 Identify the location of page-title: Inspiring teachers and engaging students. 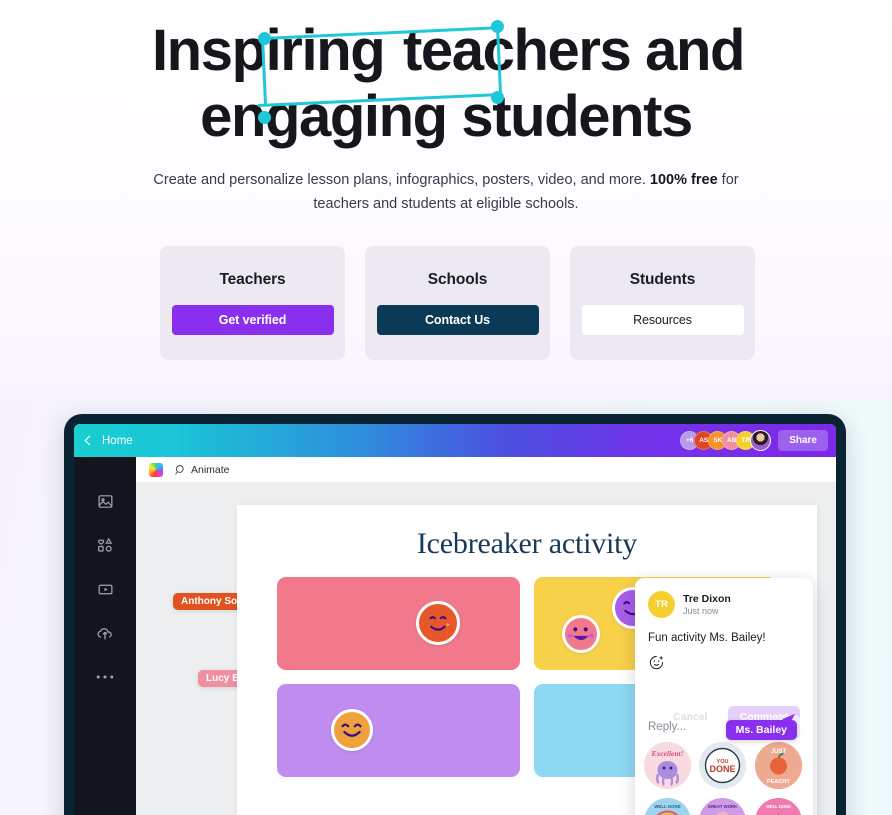
(446, 83).